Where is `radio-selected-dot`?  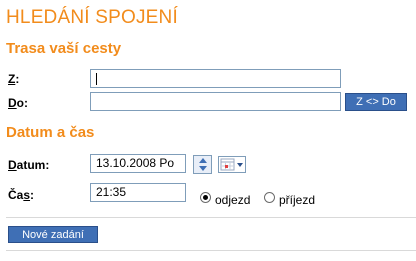
radio-selected-dot is located at coordinates (205, 197).